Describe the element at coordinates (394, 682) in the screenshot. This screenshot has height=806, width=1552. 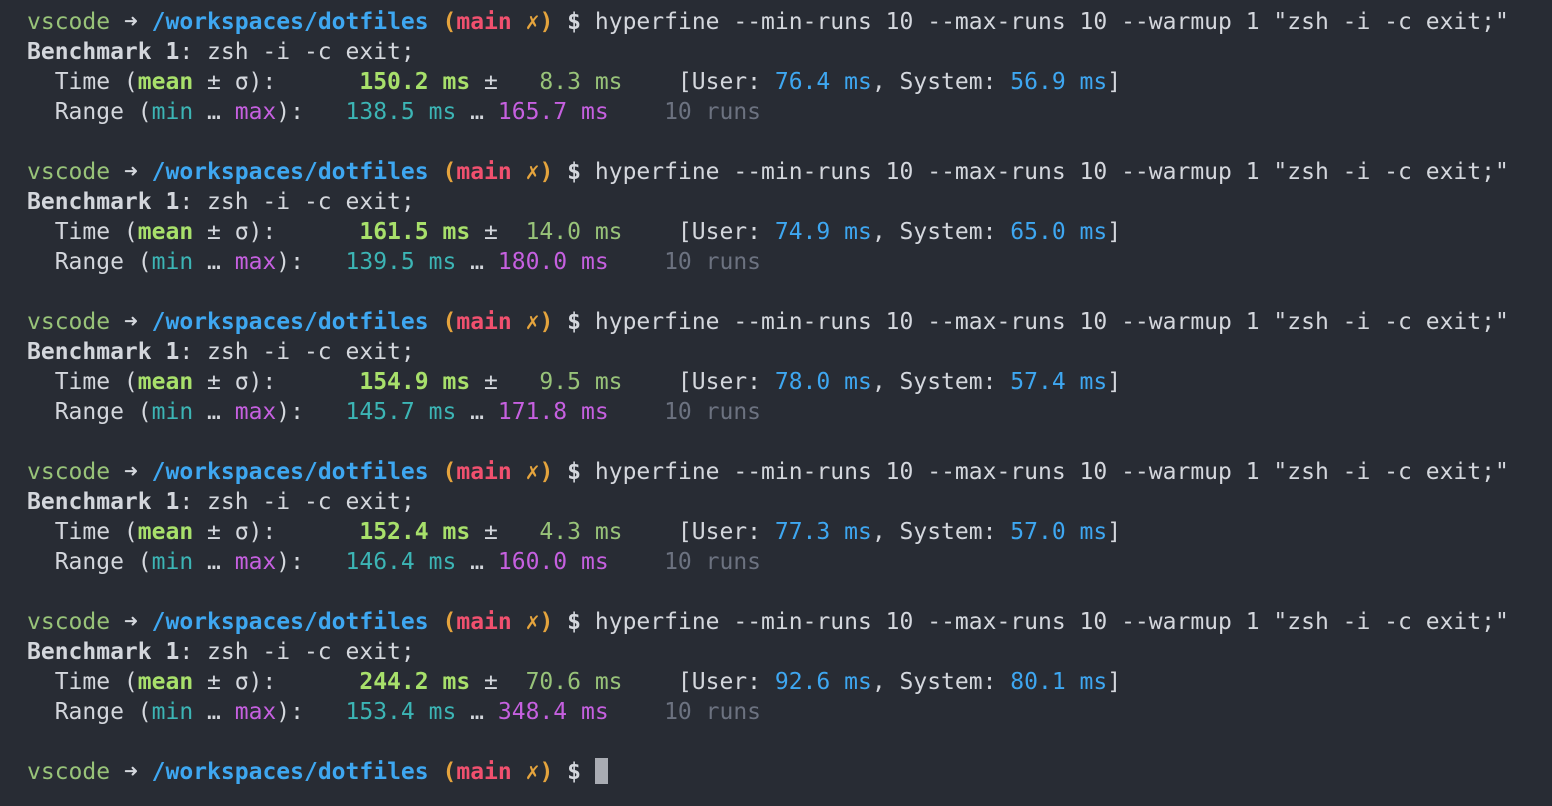
I see `mean-value: 244.2` at that location.